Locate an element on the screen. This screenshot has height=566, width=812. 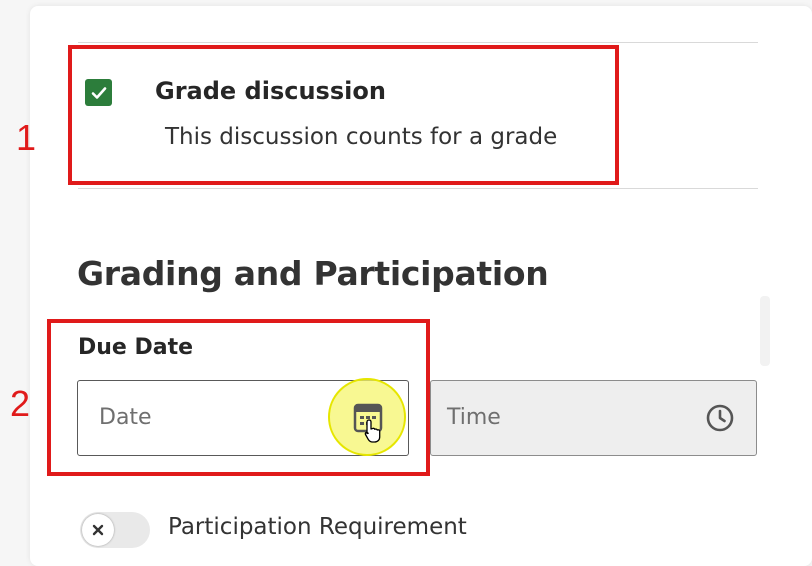
divider-bottom is located at coordinates (418, 188).